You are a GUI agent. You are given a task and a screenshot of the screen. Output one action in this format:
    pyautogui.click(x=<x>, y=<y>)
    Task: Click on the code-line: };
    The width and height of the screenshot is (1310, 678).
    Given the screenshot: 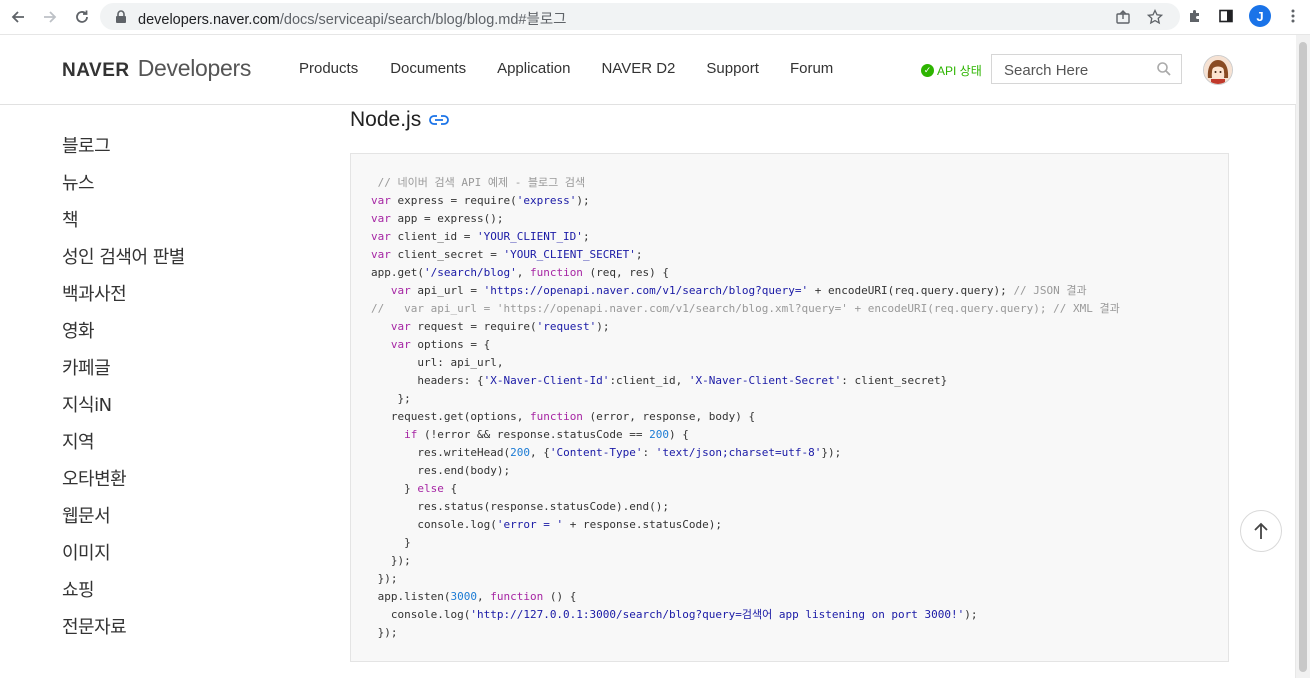 What is the action you would take?
    pyautogui.click(x=391, y=398)
    